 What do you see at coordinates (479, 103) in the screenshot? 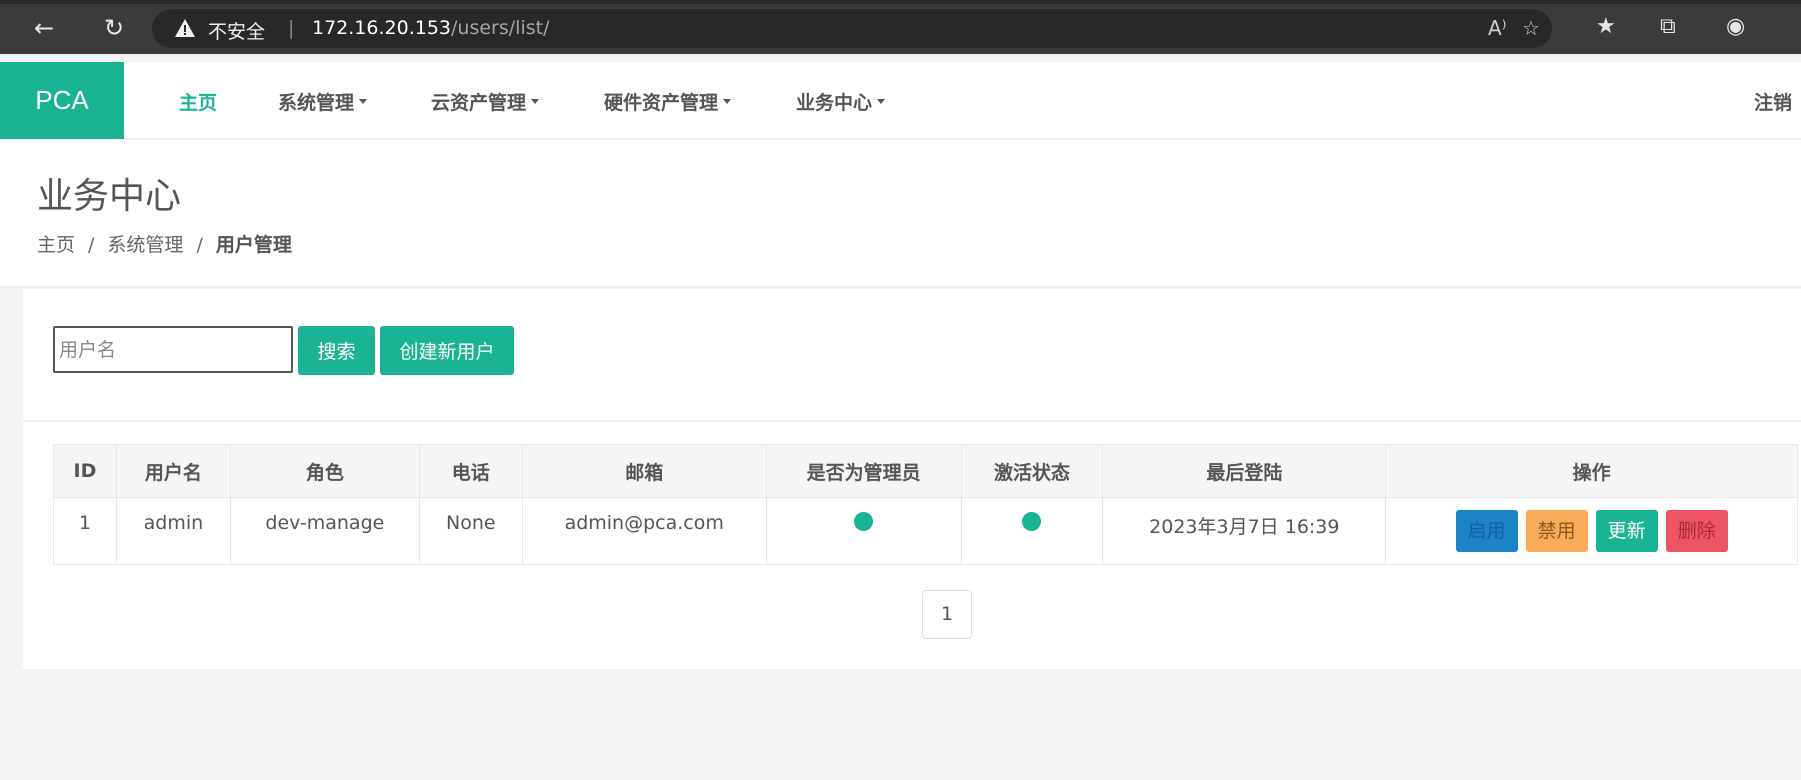
I see `nav-label: 云资产管理` at bounding box center [479, 103].